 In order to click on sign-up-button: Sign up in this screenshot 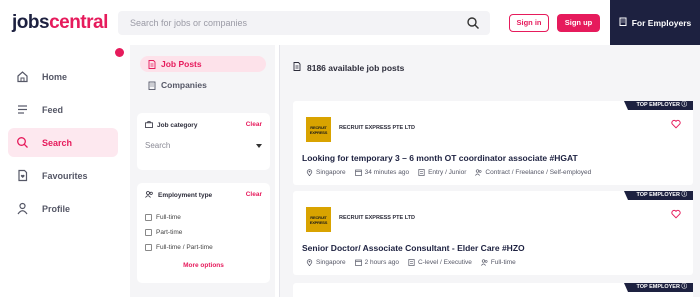, I will do `click(578, 23)`.